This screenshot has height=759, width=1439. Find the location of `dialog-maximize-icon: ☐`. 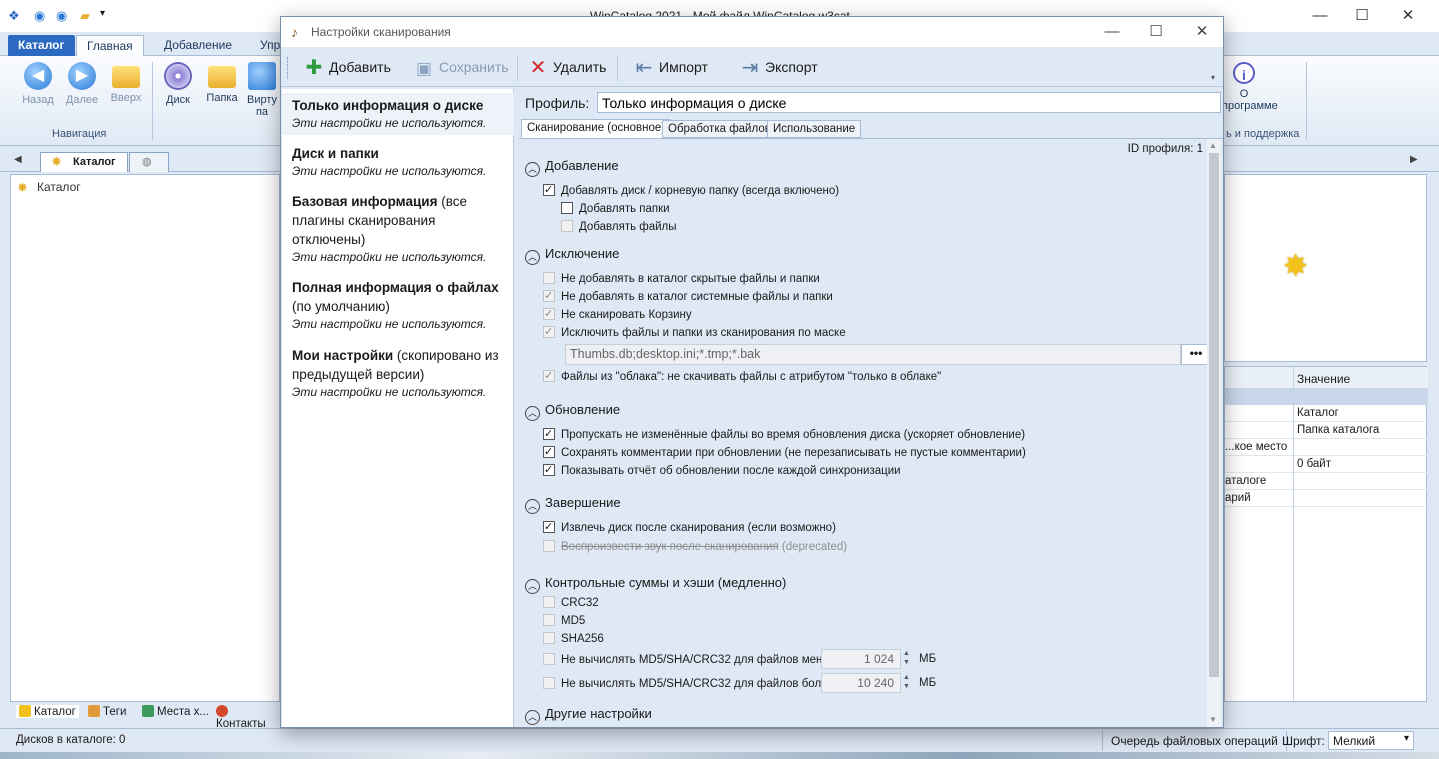

dialog-maximize-icon: ☐ is located at coordinates (1156, 32).